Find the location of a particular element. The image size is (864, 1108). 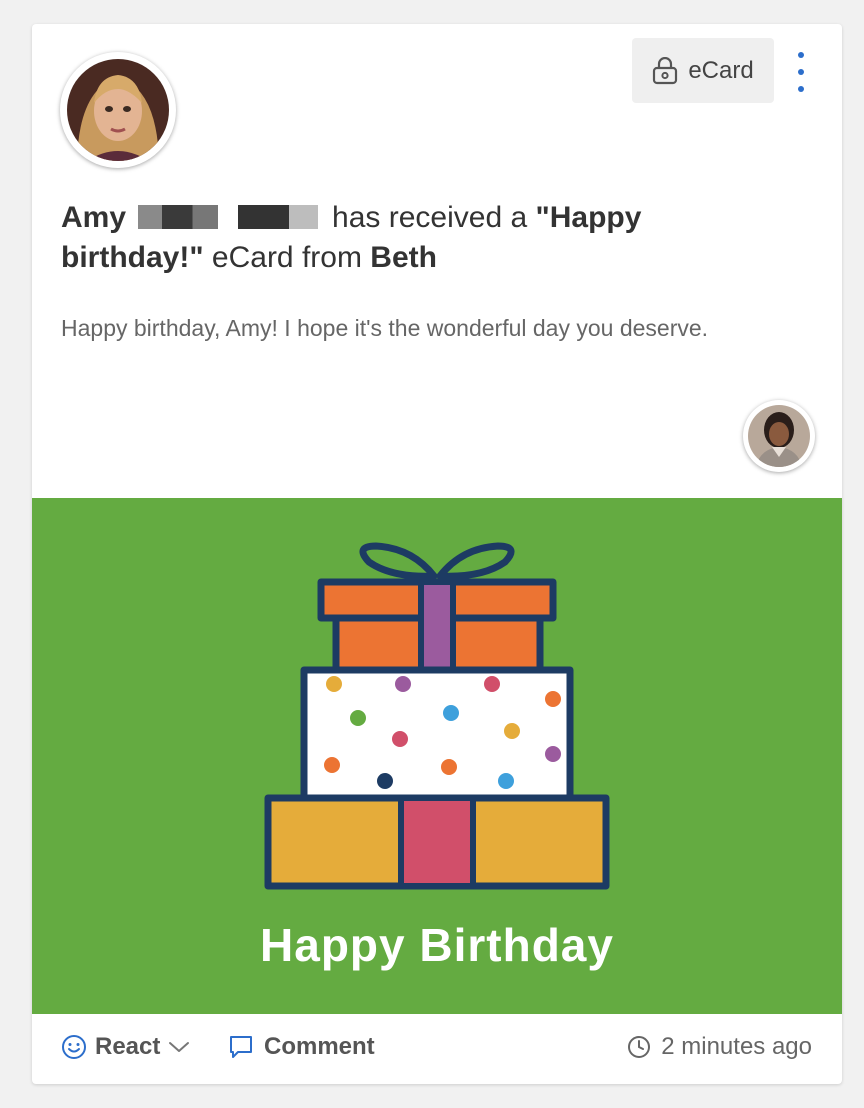

recipient-avatar is located at coordinates (118, 110).